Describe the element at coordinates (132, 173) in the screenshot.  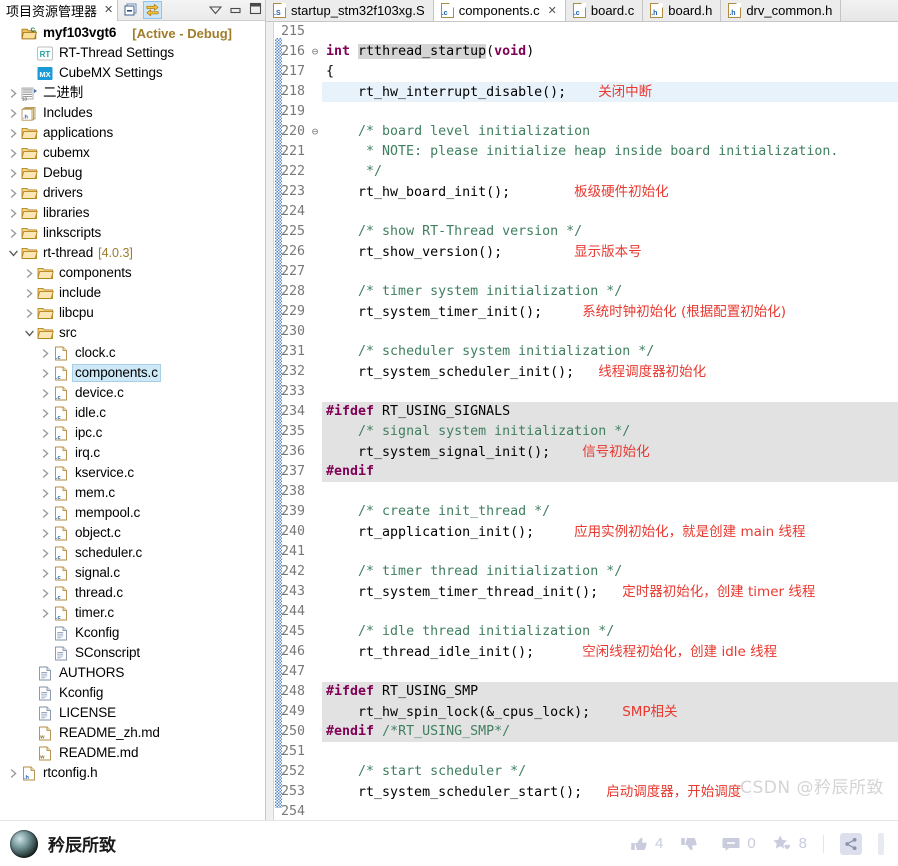
I see `tree-item-debug: Debug` at that location.